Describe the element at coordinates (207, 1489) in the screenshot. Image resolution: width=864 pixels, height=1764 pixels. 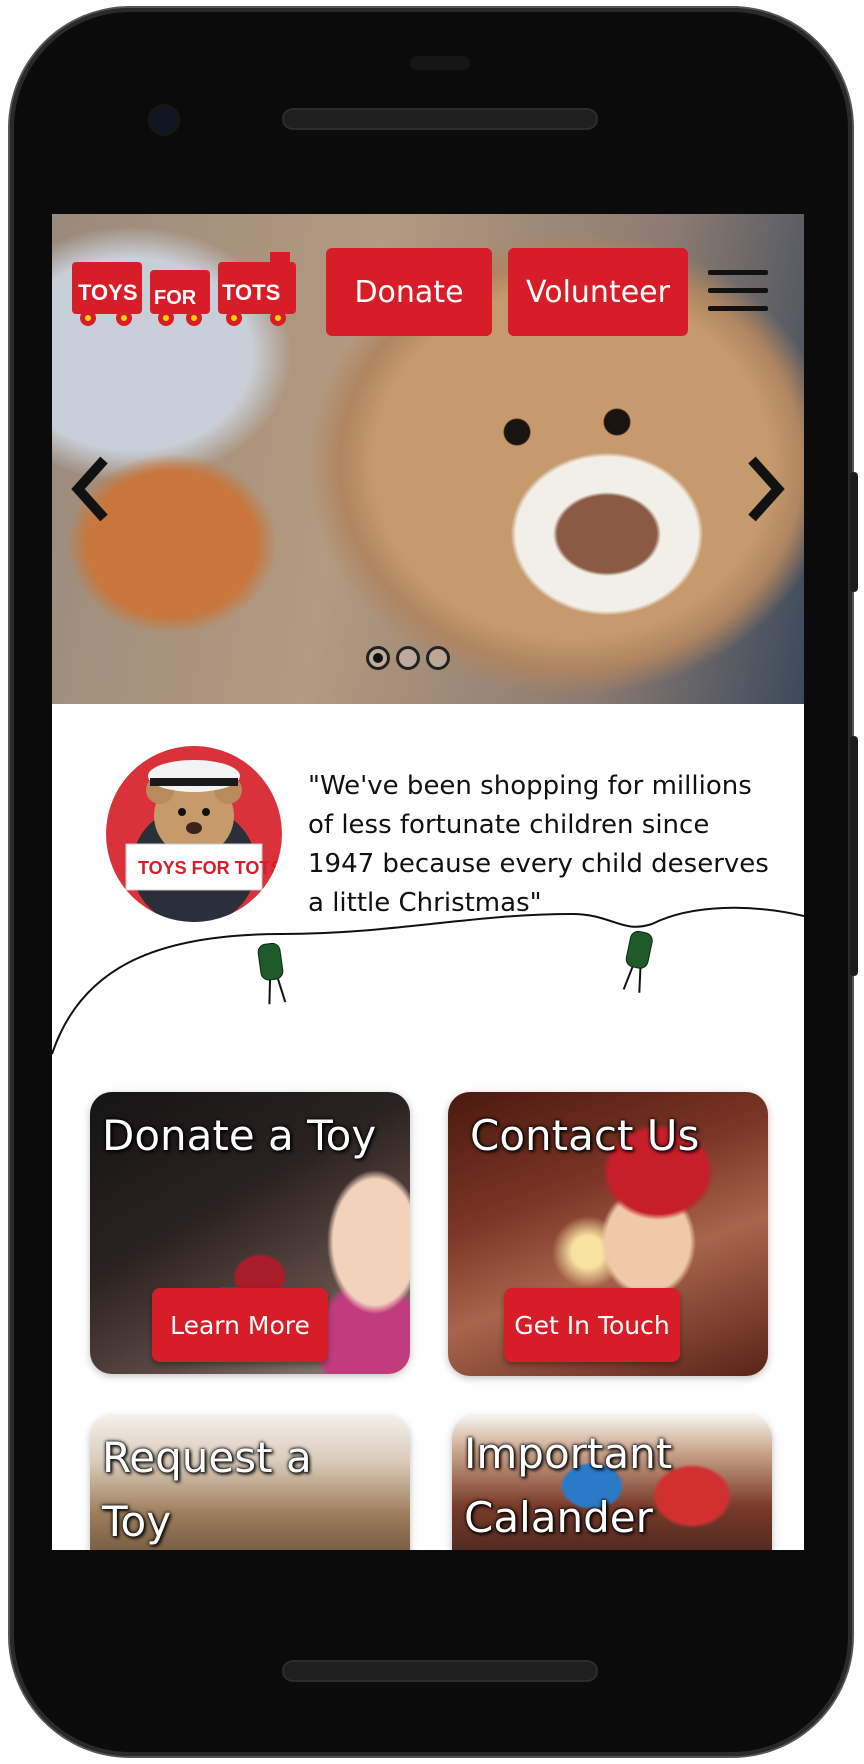
I see `card-title: Request a Toy` at that location.